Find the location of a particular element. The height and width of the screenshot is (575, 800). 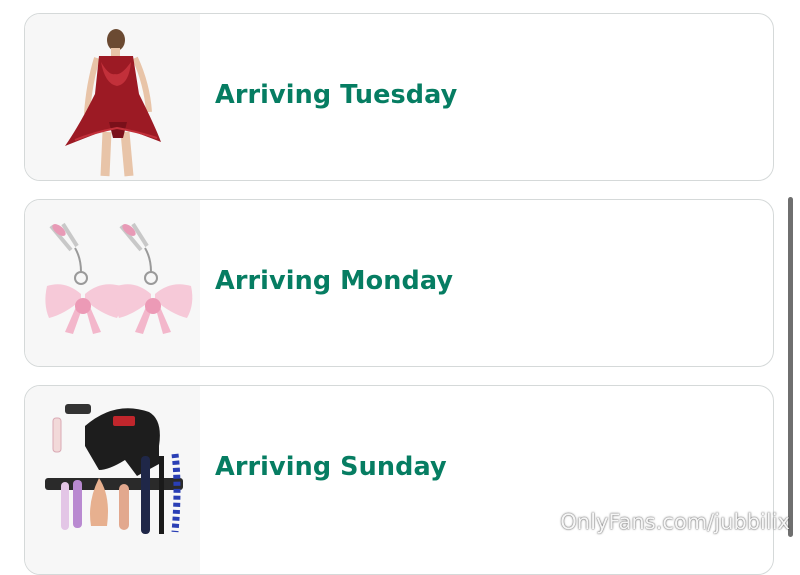

scrollbar is located at coordinates (790, 367).